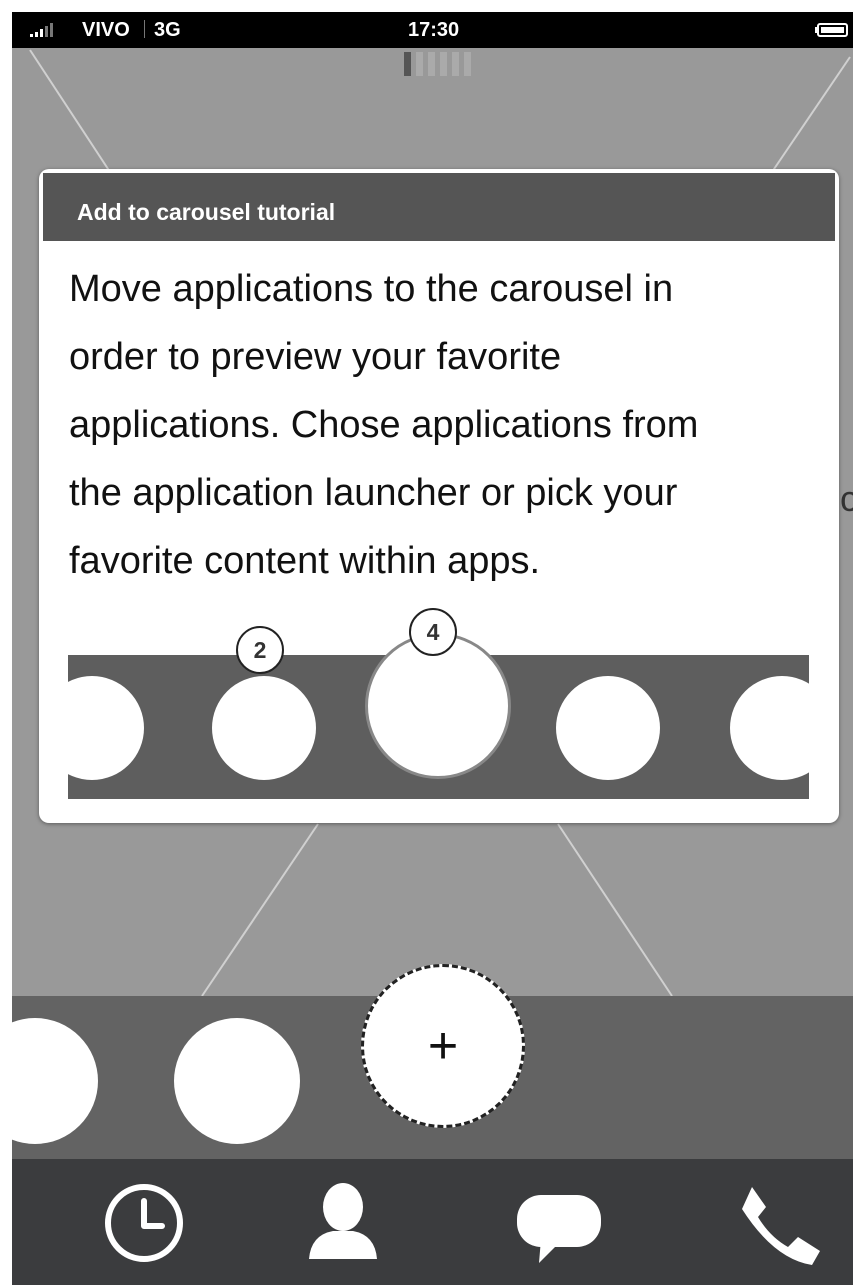 The image size is (855, 1285). I want to click on carrier-name: VIVO, so click(106, 30).